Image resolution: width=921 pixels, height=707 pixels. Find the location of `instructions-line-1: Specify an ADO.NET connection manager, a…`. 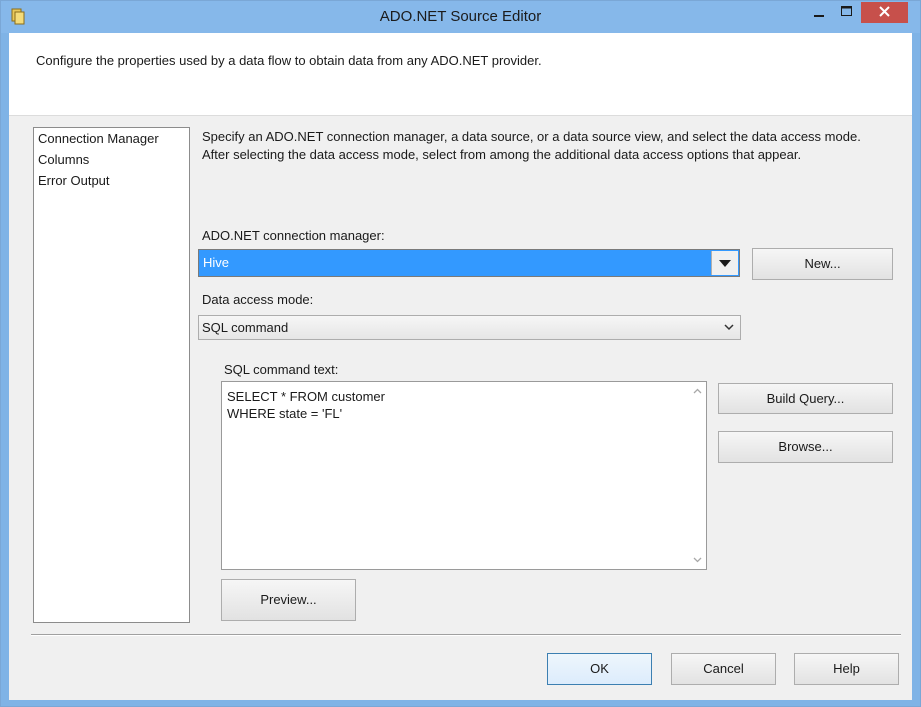

instructions-line-1: Specify an ADO.NET connection manager, a… is located at coordinates (531, 136).